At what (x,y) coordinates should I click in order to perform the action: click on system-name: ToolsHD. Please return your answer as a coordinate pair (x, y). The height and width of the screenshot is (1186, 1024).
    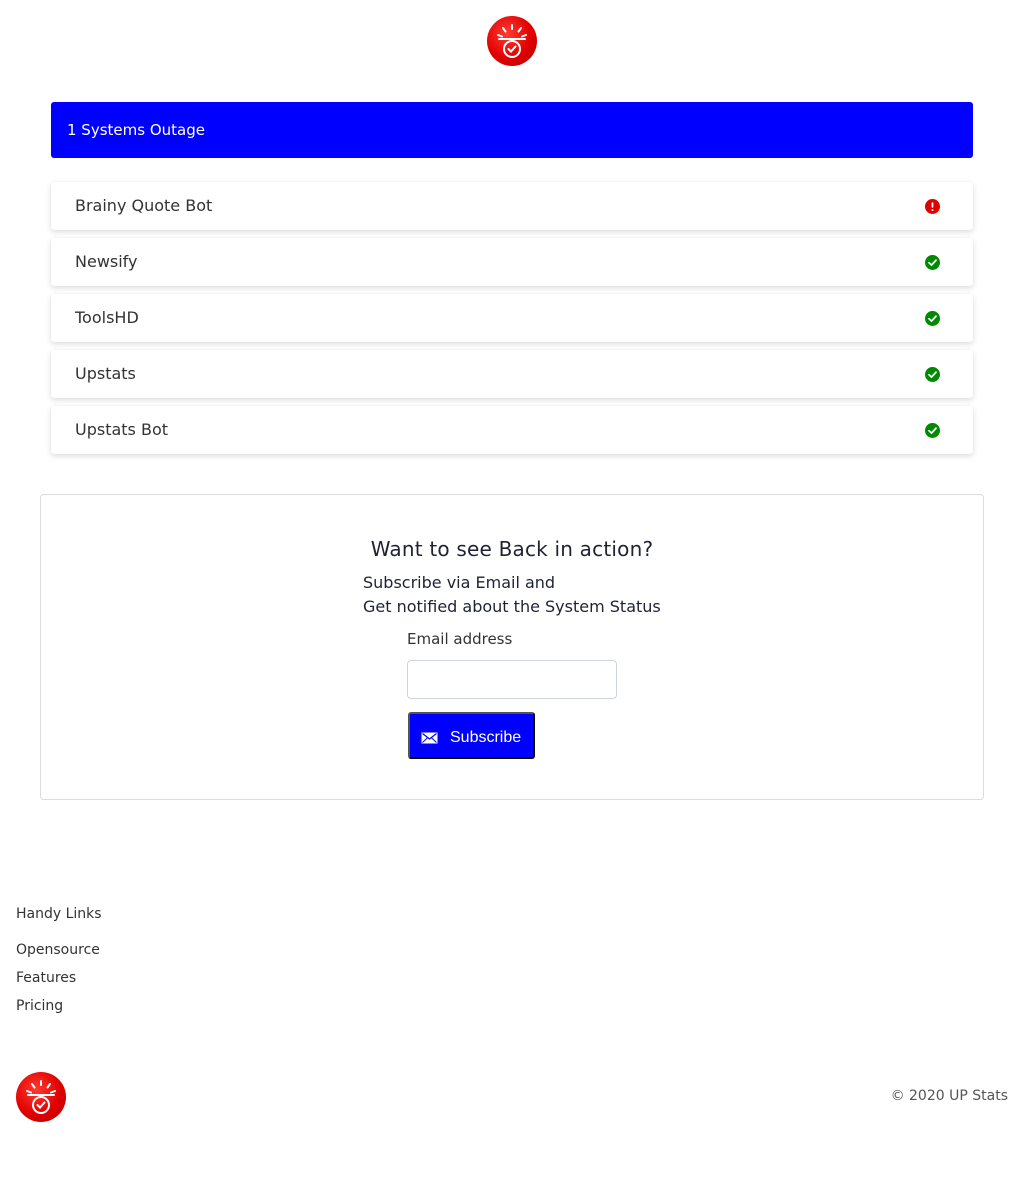
    Looking at the image, I should click on (107, 317).